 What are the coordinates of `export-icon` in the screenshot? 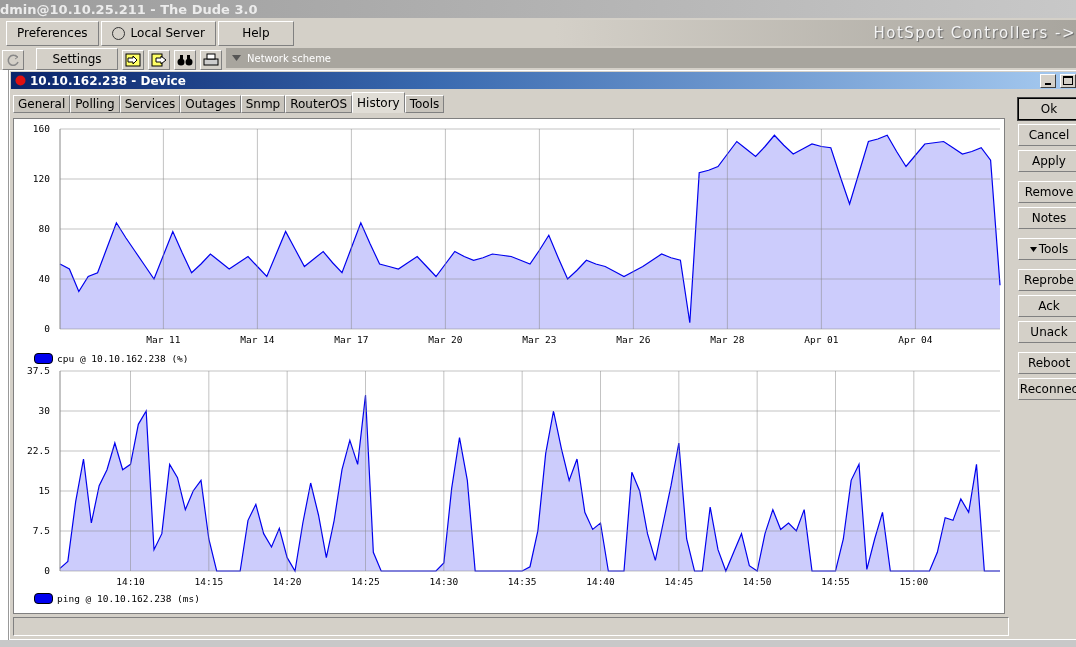 It's located at (159, 60).